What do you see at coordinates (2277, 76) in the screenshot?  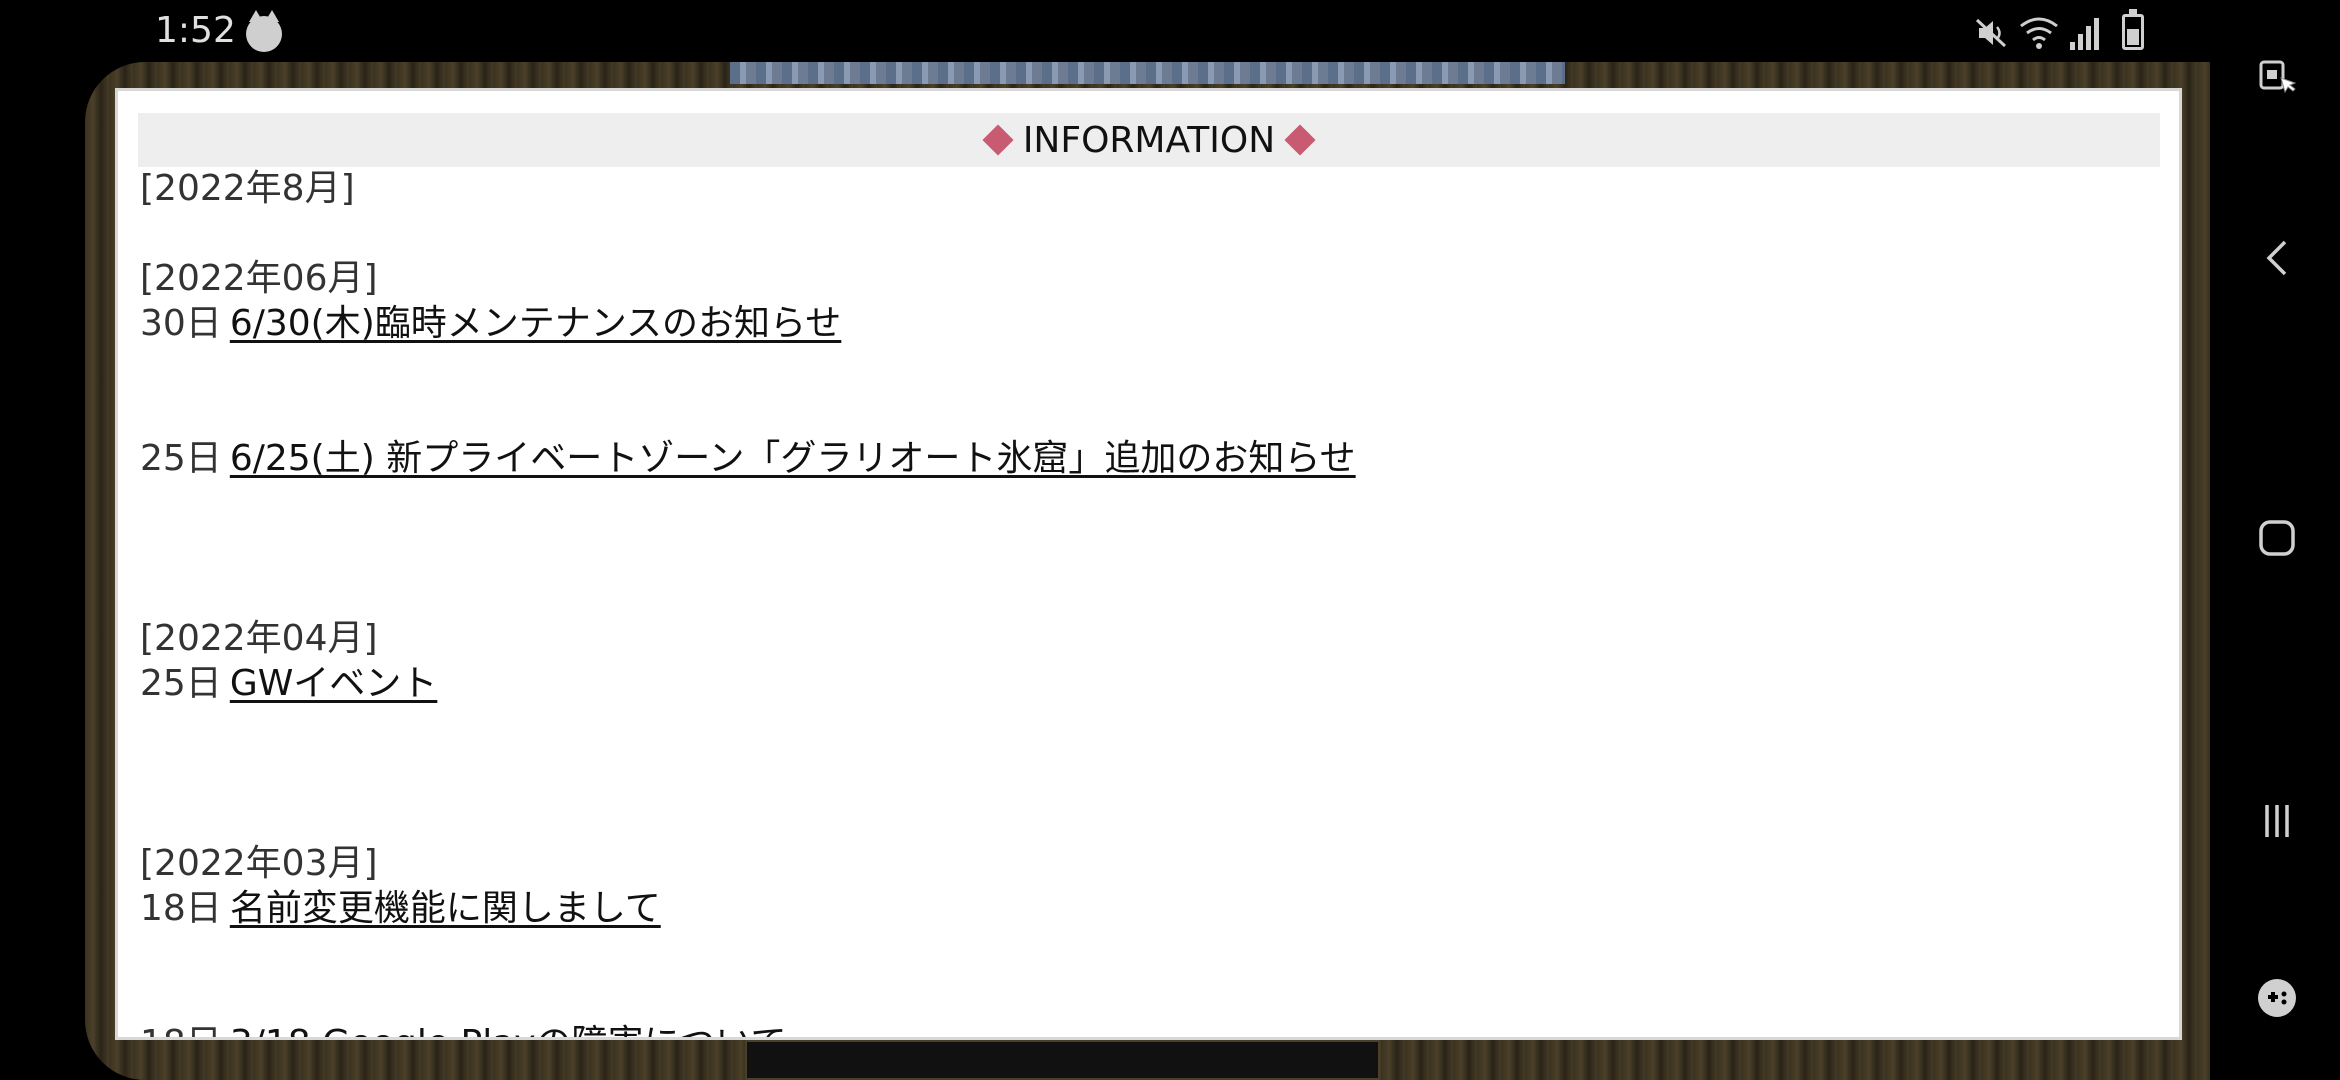 I see `touch-lock-icon` at bounding box center [2277, 76].